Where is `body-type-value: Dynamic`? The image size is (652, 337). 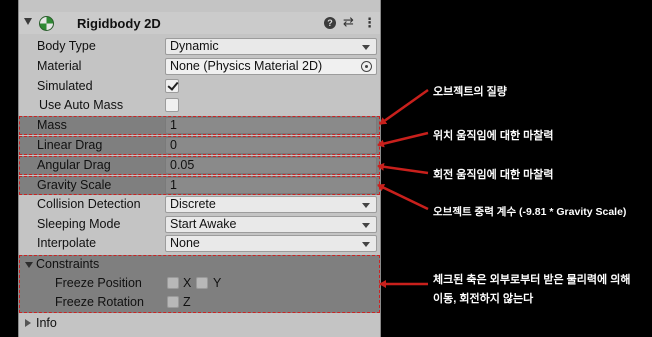
body-type-value: Dynamic is located at coordinates (194, 46).